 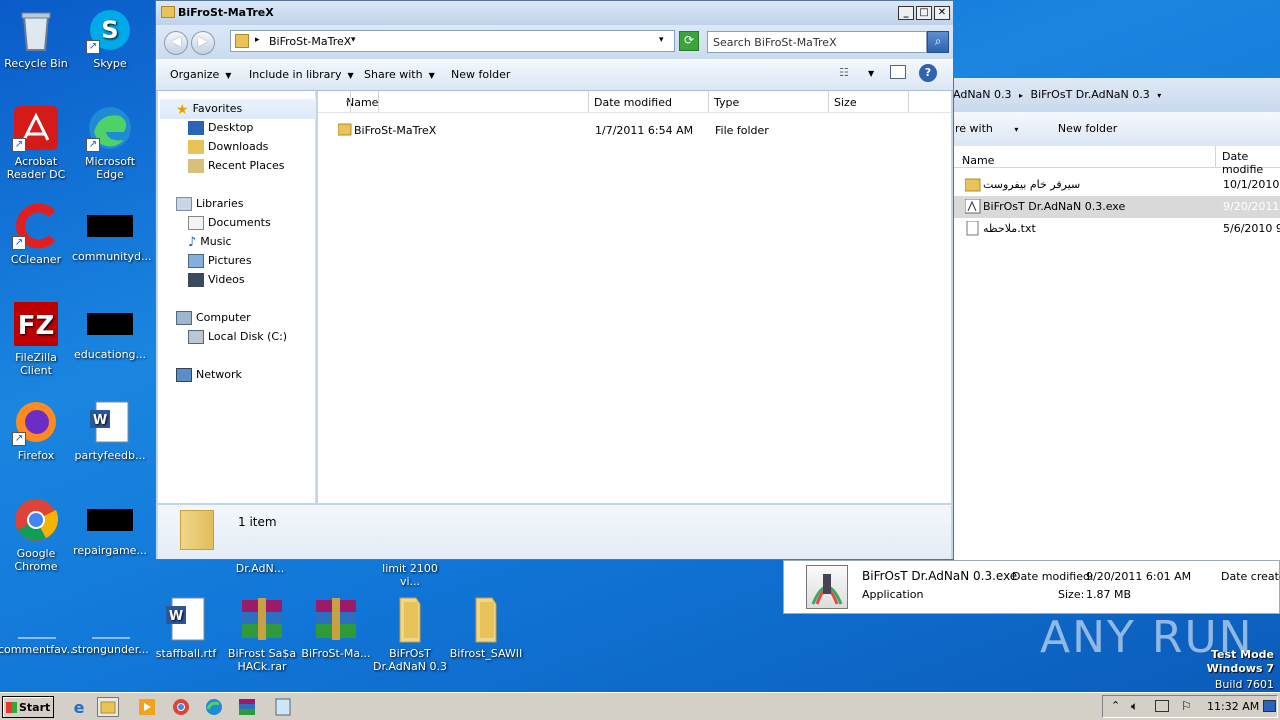 I want to click on column-date-header: Date modifie, so click(x=1247, y=161).